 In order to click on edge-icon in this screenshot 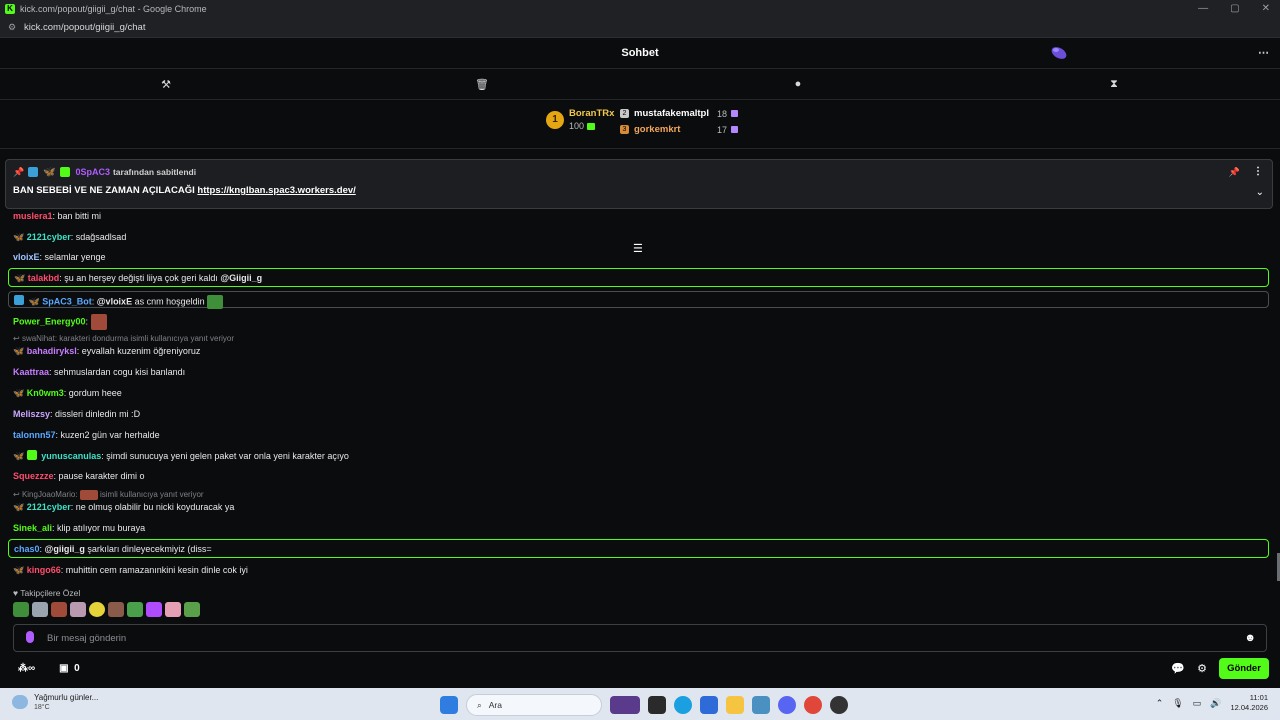, I will do `click(683, 705)`.